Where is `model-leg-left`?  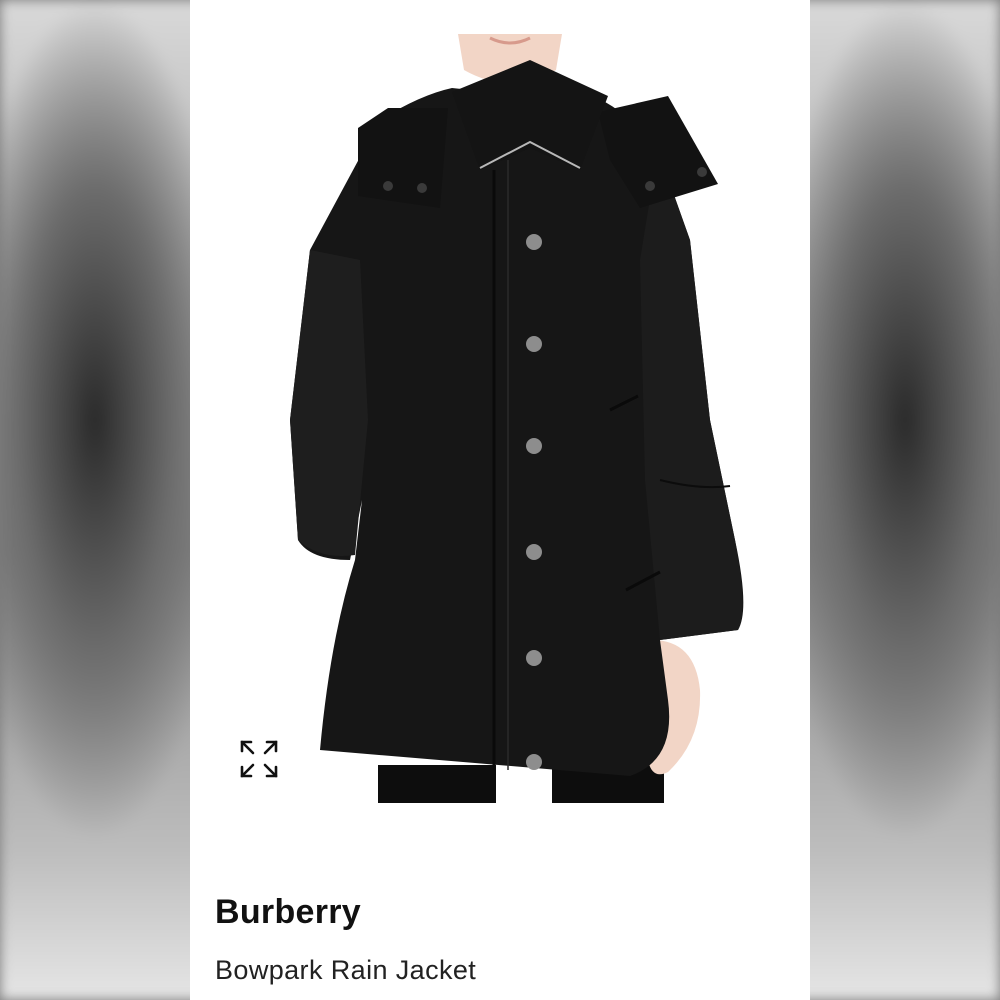 model-leg-left is located at coordinates (437, 784).